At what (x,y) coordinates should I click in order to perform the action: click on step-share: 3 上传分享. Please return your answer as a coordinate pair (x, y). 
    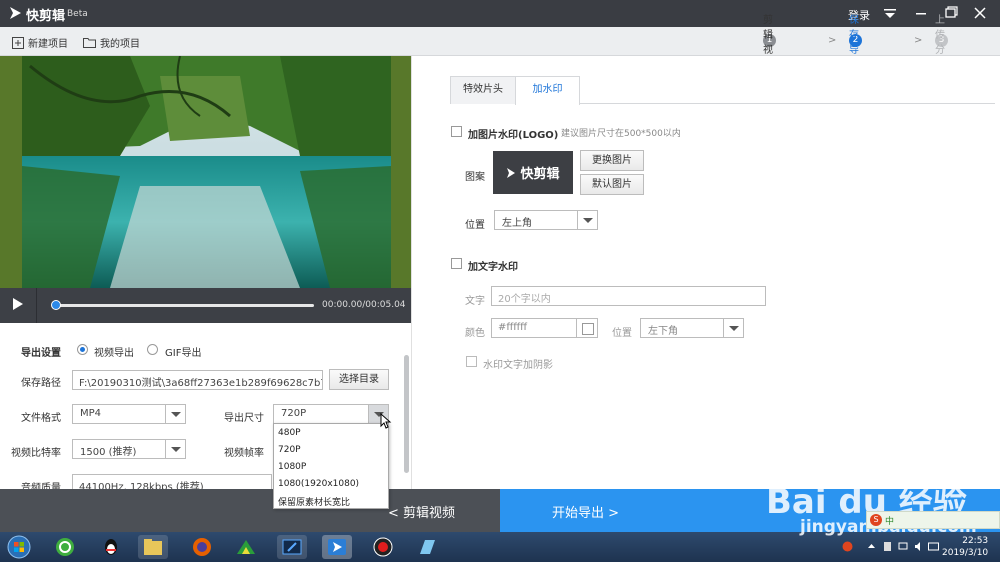
    Looking at the image, I should click on (941, 43).